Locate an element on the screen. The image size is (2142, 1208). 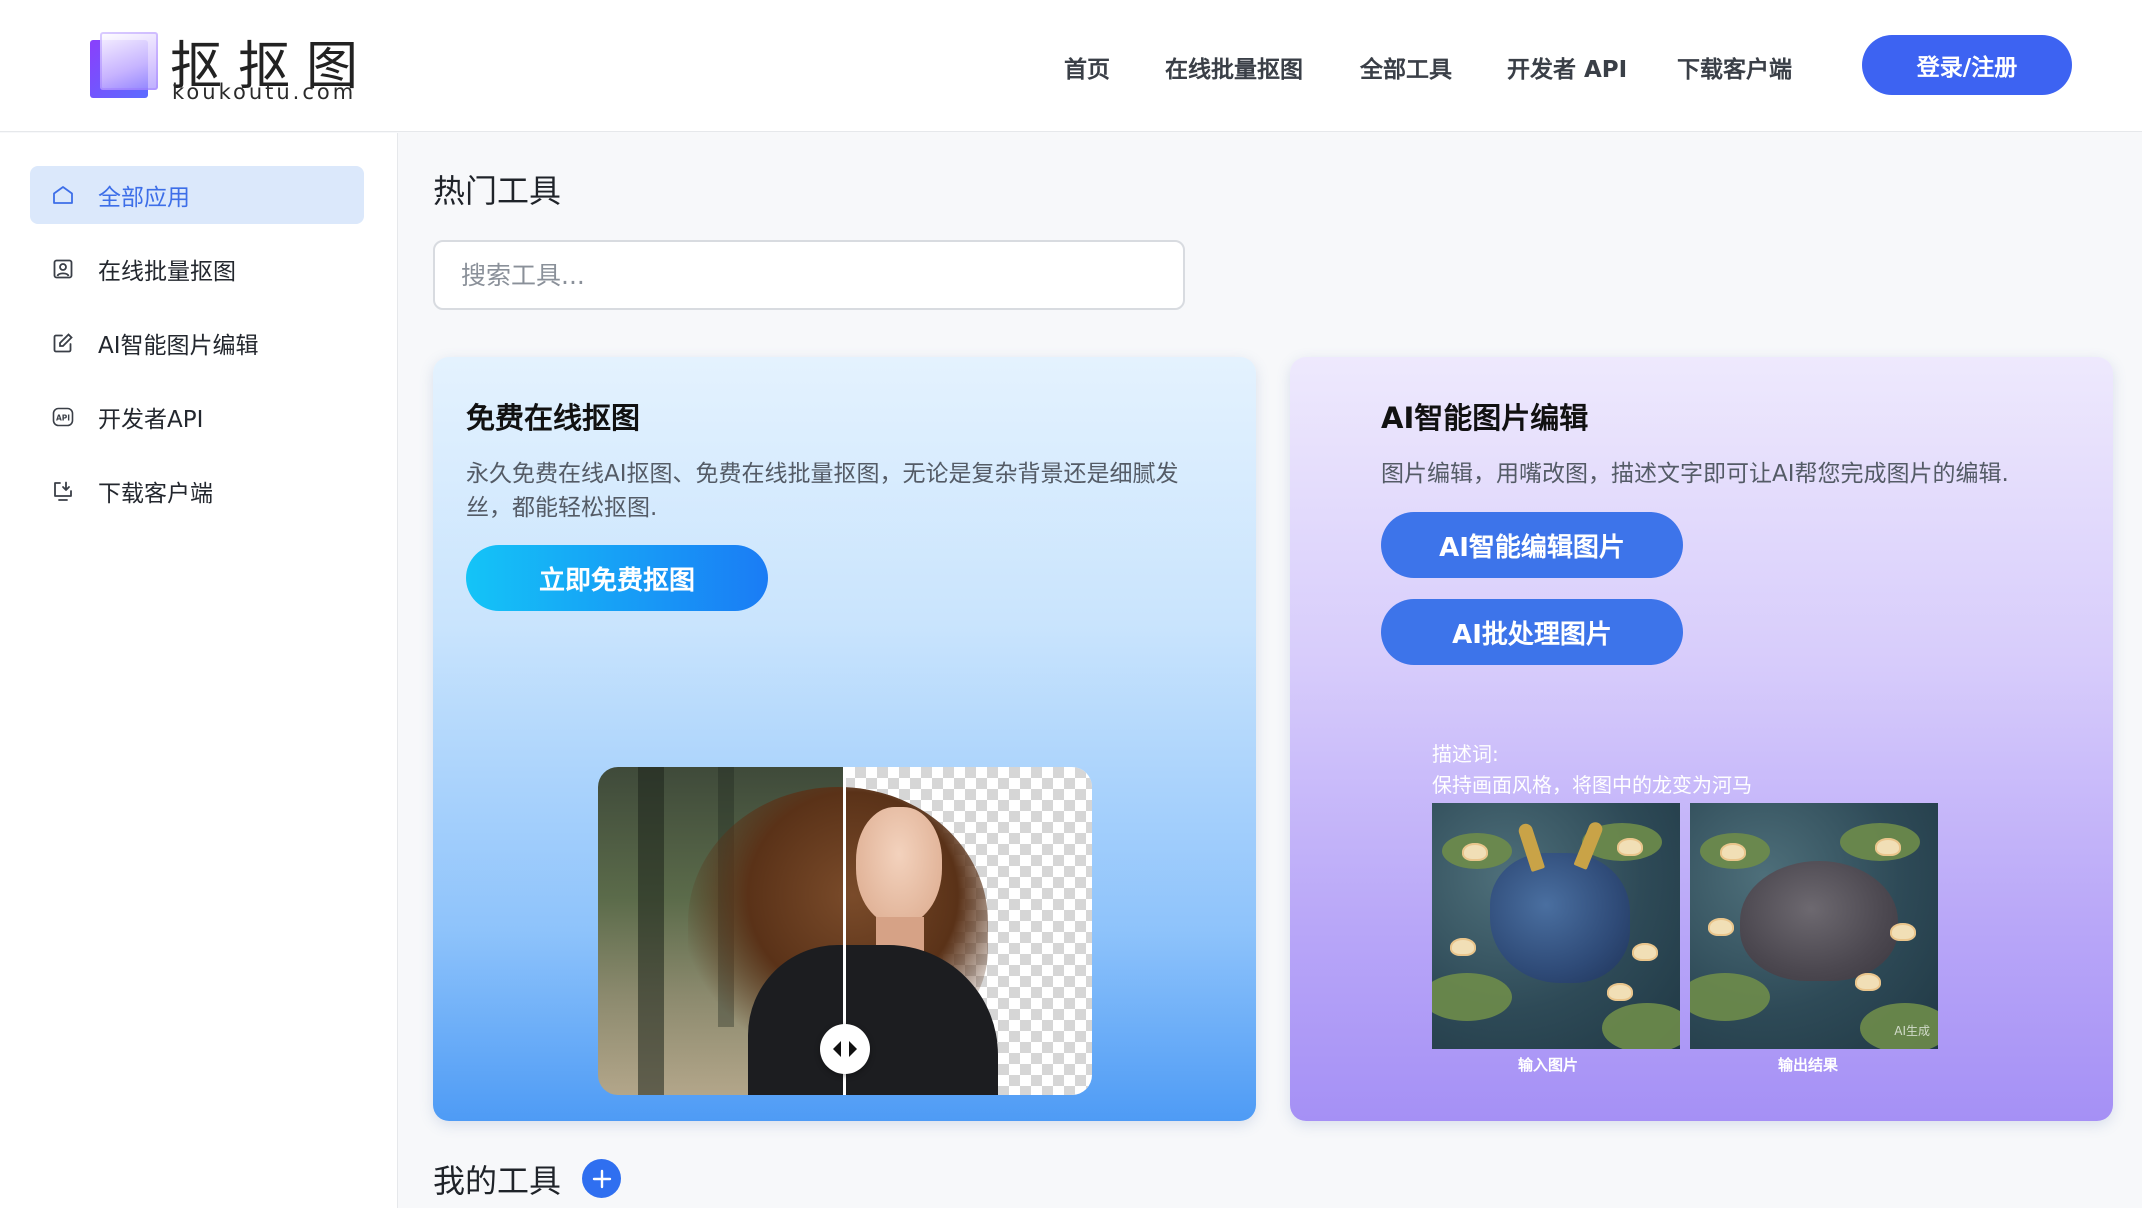
search-input is located at coordinates (809, 275).